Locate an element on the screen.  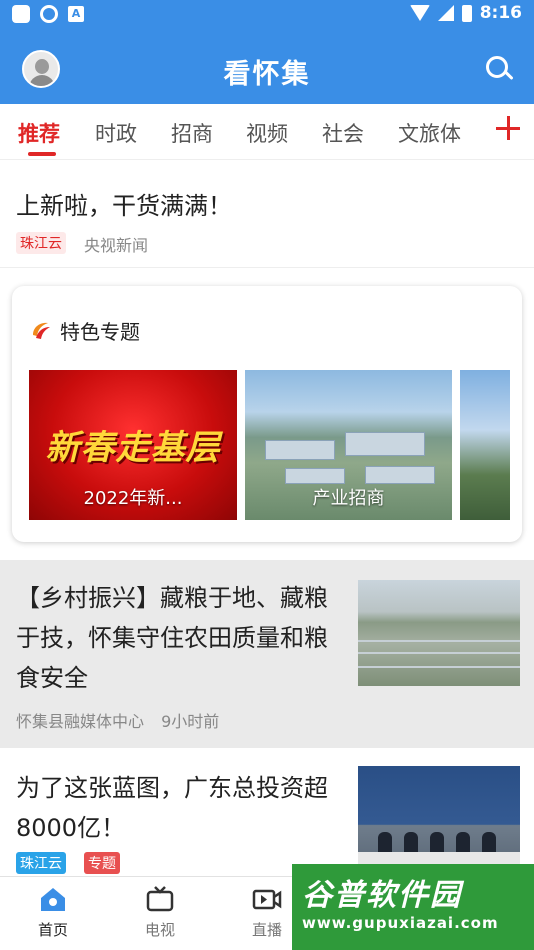
nav-label: 电视 is located at coordinates (159, 930).